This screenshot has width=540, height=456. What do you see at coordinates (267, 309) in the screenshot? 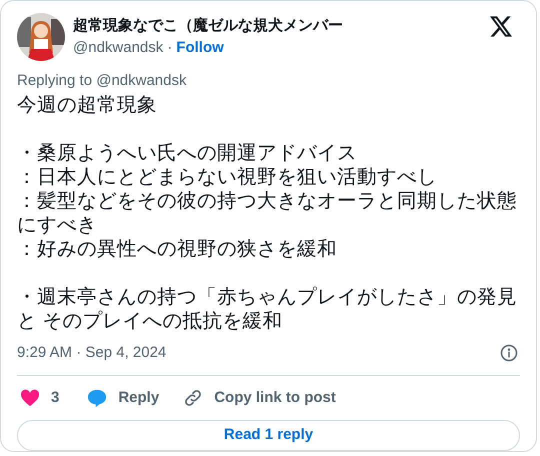
I see `post-text-line: ・週末亭さんの持つ「赤ちゃんプレイがしたさ」の発見と そのプレイへの抵抗を緩和` at bounding box center [267, 309].